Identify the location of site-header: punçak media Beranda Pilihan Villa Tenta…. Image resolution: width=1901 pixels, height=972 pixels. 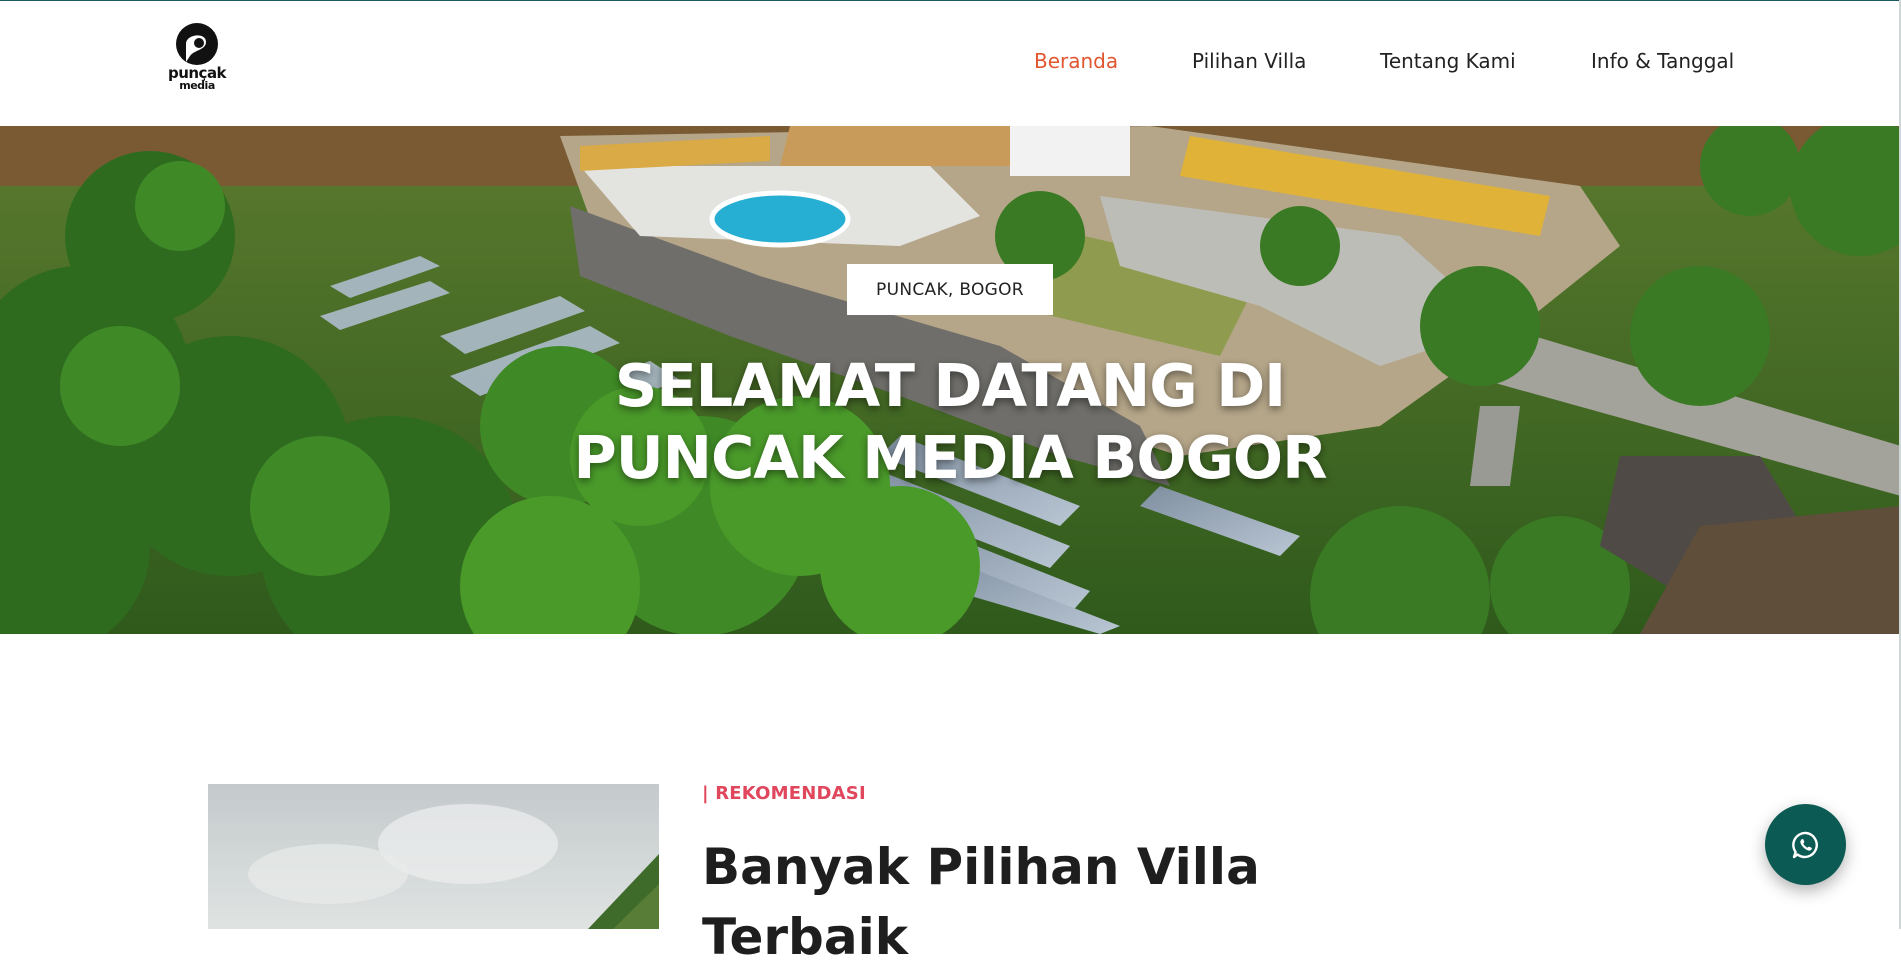
(950, 63).